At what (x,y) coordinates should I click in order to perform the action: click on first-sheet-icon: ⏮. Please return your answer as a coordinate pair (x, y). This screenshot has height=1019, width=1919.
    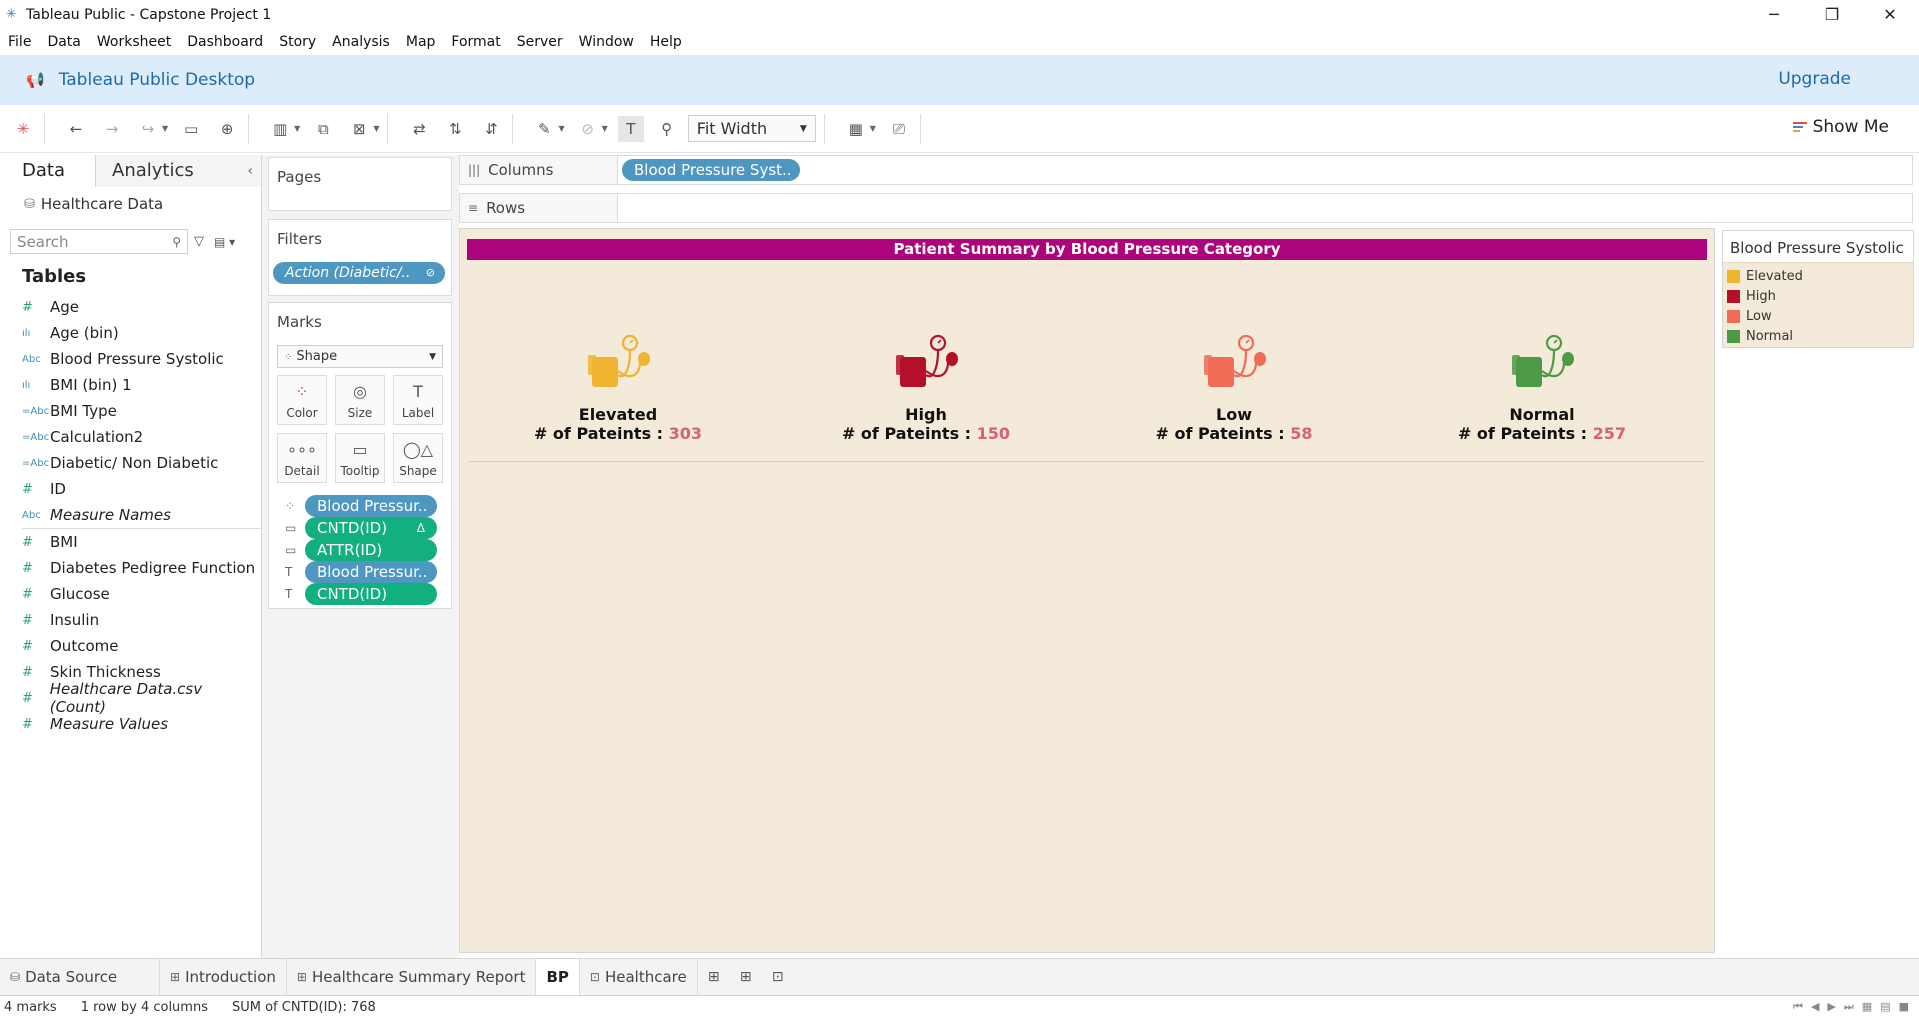
    Looking at the image, I should click on (1798, 1007).